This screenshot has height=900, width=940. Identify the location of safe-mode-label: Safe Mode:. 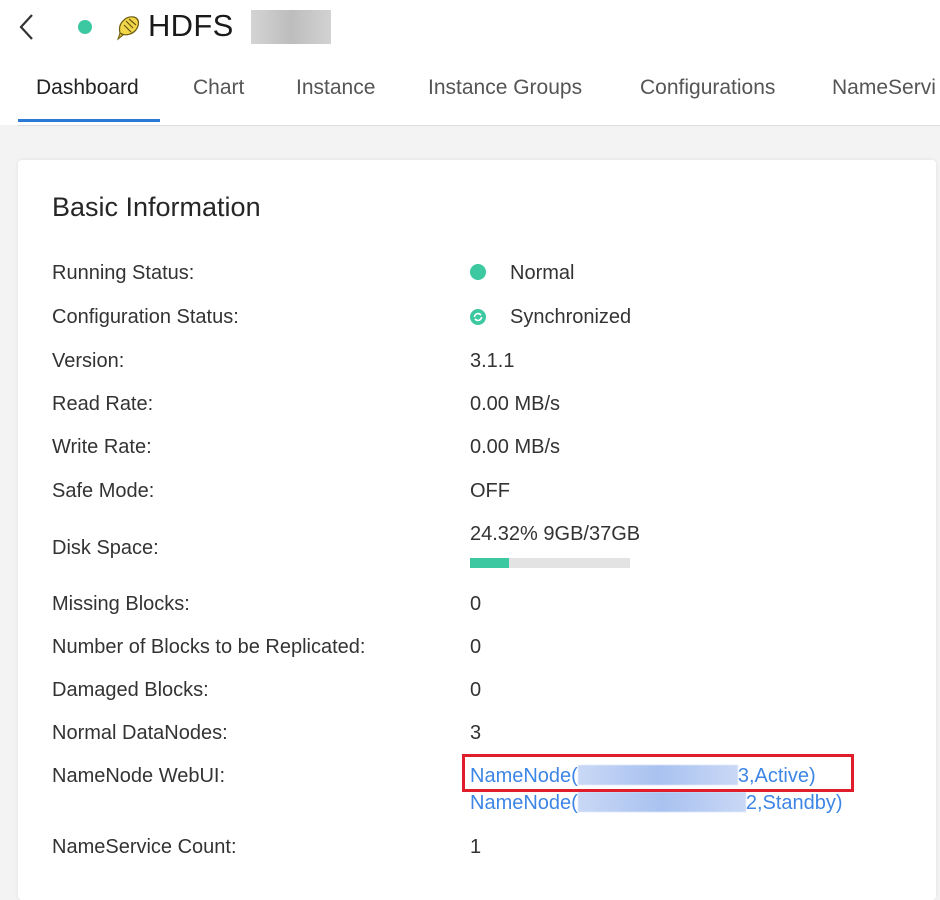
(103, 491).